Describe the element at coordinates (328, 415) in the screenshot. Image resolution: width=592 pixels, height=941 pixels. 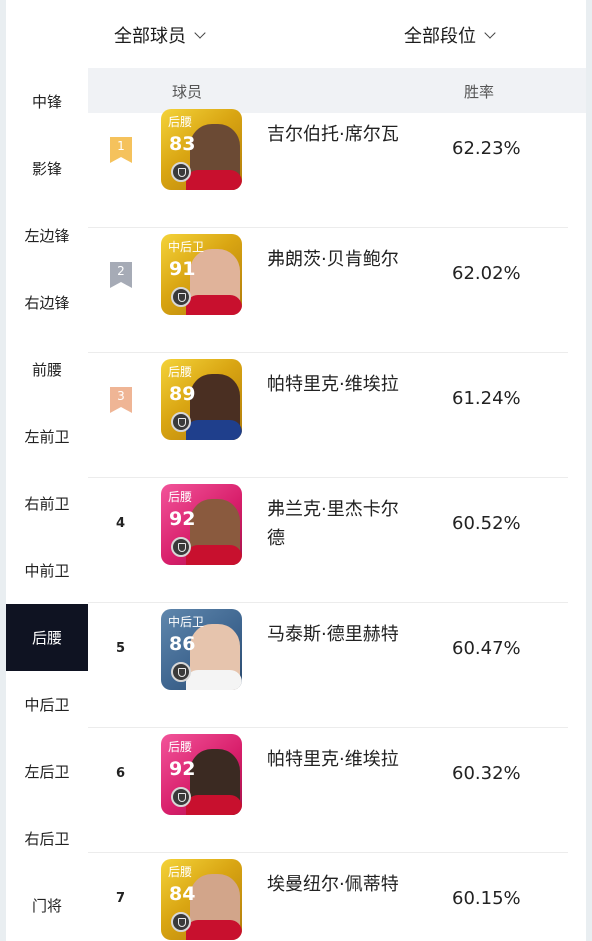
I see `table-row: 3 后腰 89 帕特里克·维埃拉 61.24%` at that location.